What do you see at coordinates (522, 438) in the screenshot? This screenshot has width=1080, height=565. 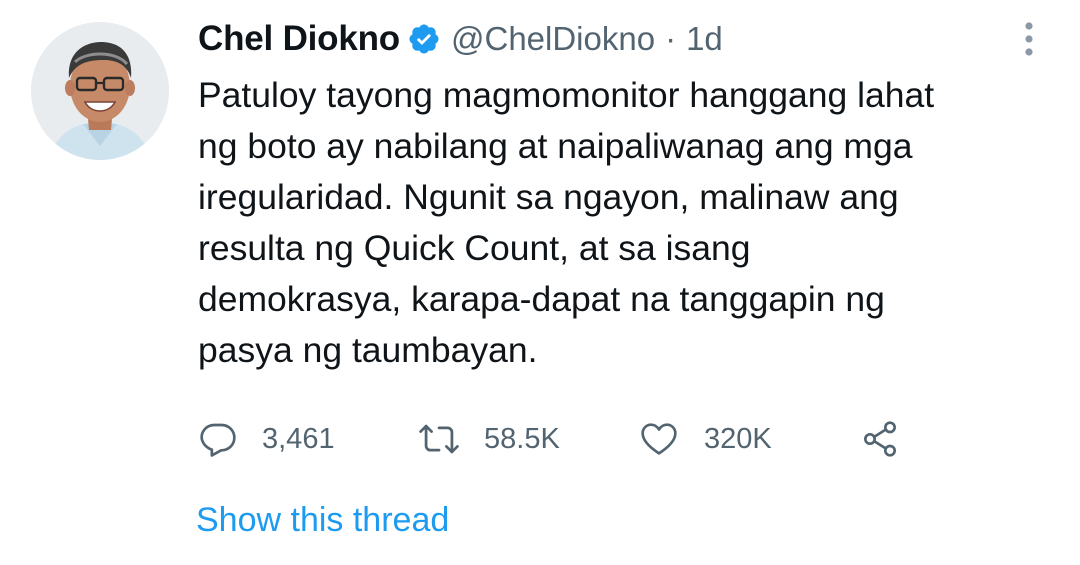 I see `retweet-count: 58.5K` at bounding box center [522, 438].